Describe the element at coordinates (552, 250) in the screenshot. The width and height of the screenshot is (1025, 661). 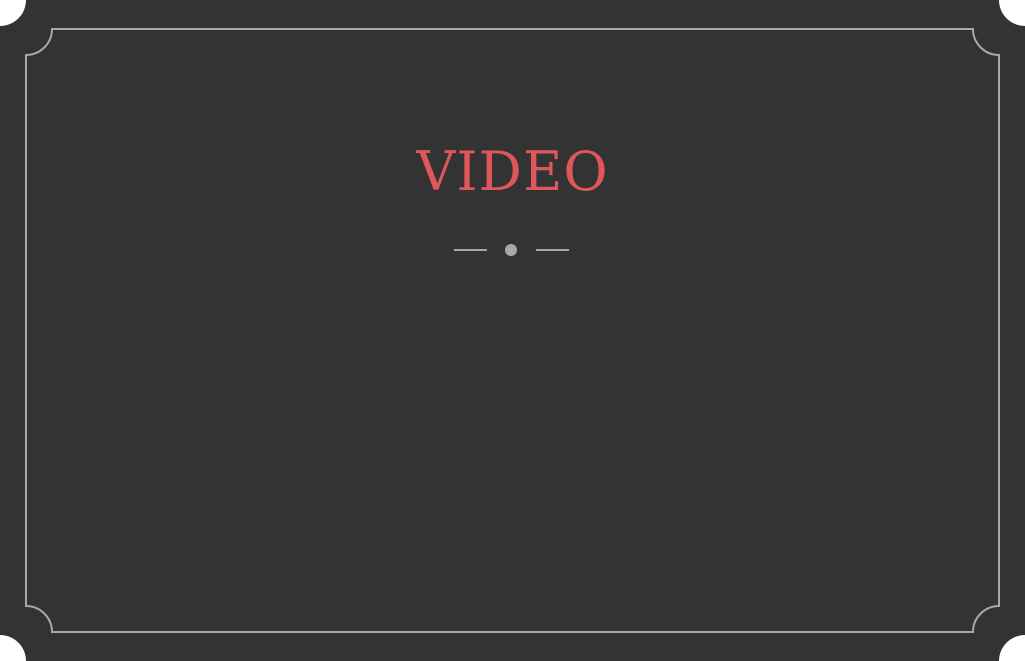
I see `divider-line-right` at that location.